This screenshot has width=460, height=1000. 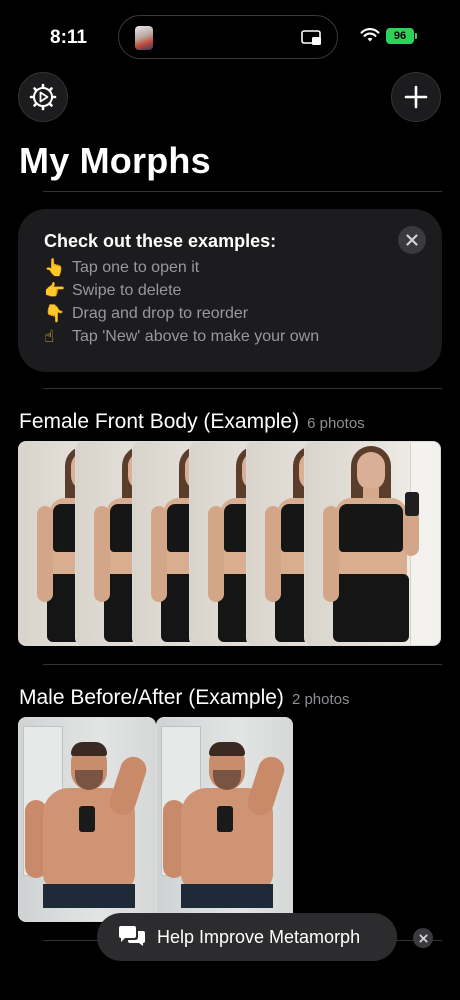 I want to click on chat-bubbles-icon, so click(x=132, y=936).